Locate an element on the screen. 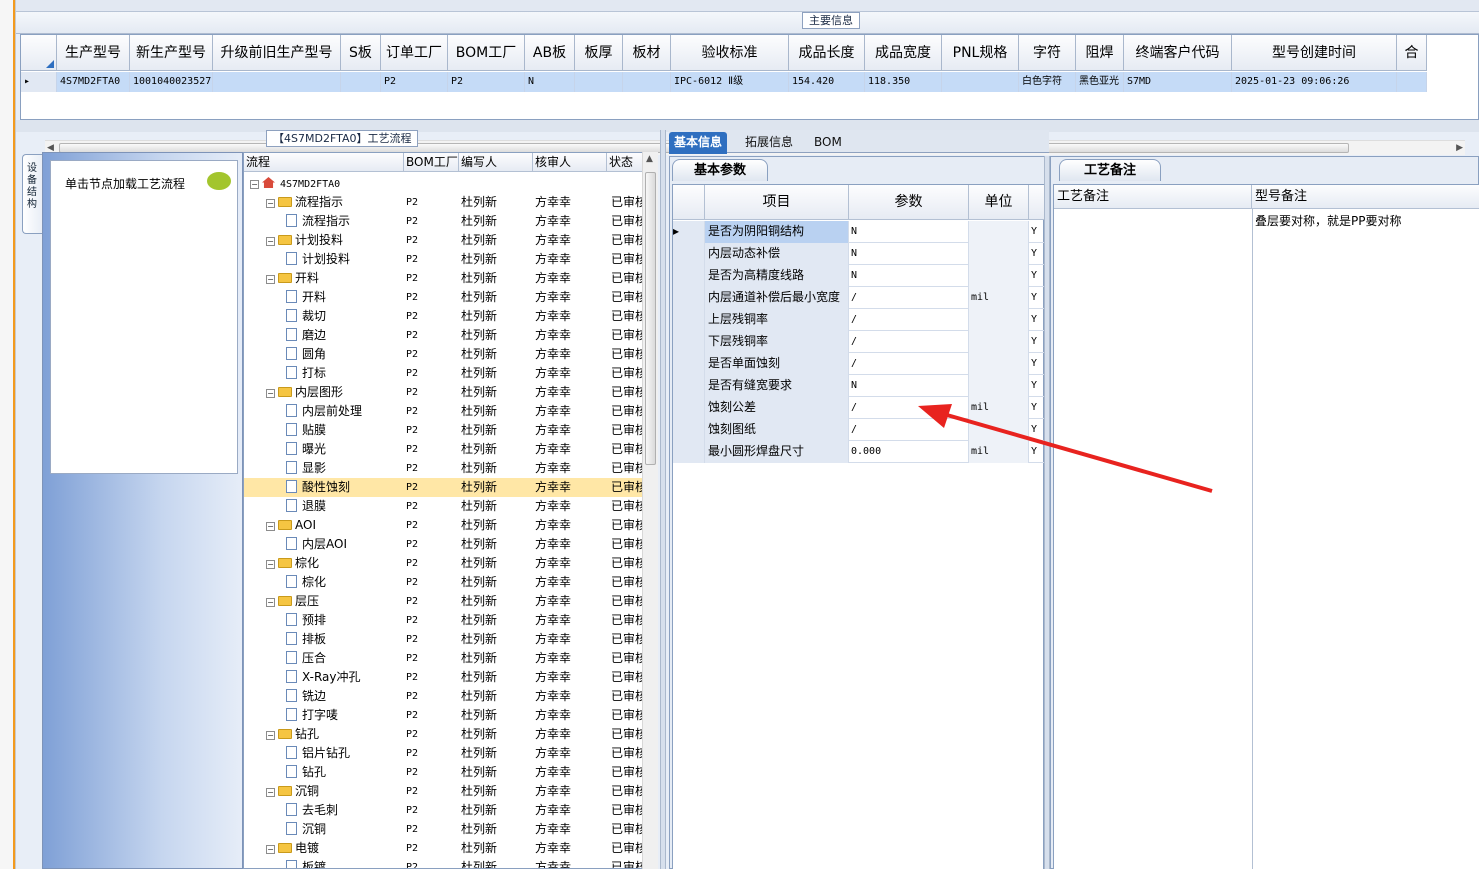 The image size is (1479, 869). param-row: 内层动态补偿 N Y is located at coordinates (859, 254).